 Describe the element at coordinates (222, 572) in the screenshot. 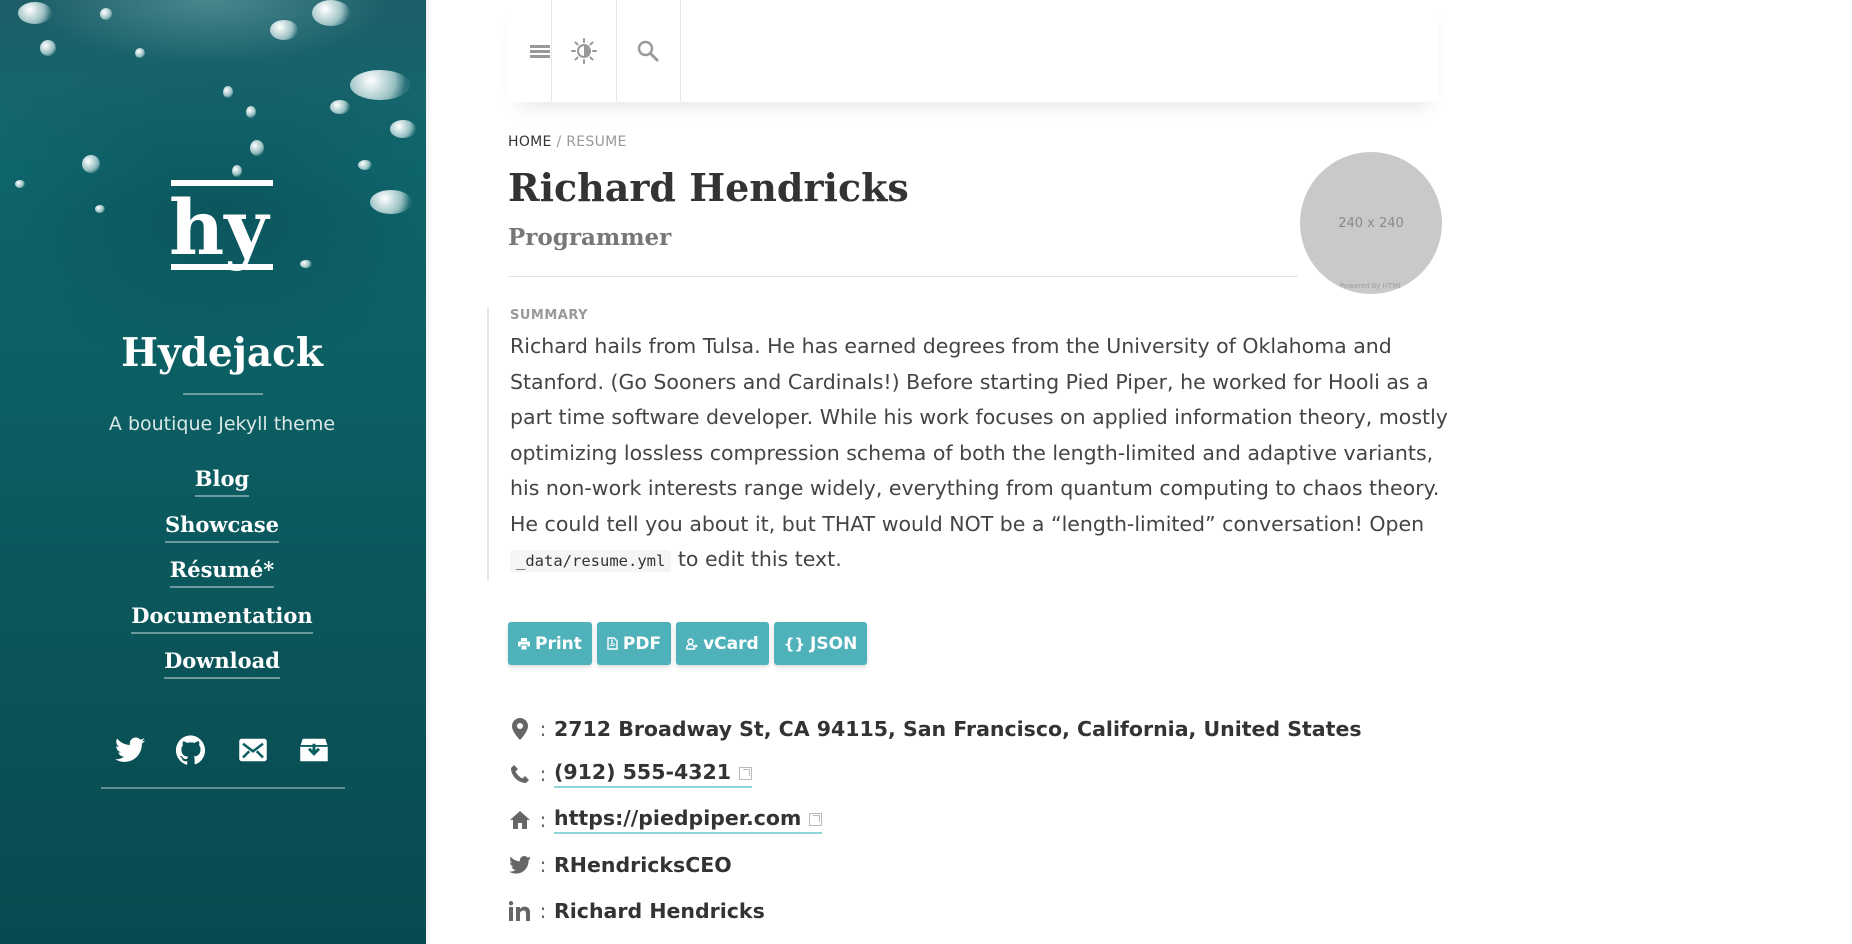

I see `nav-label: Résumé*` at that location.